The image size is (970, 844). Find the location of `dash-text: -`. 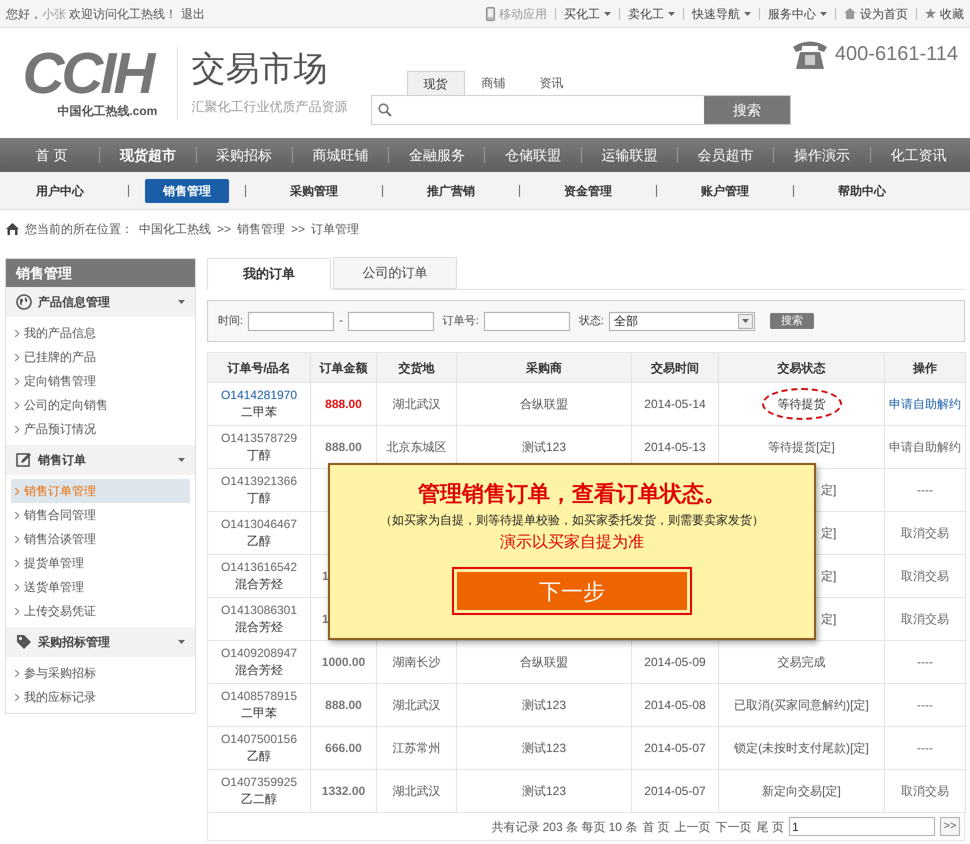

dash-text: - is located at coordinates (341, 321).